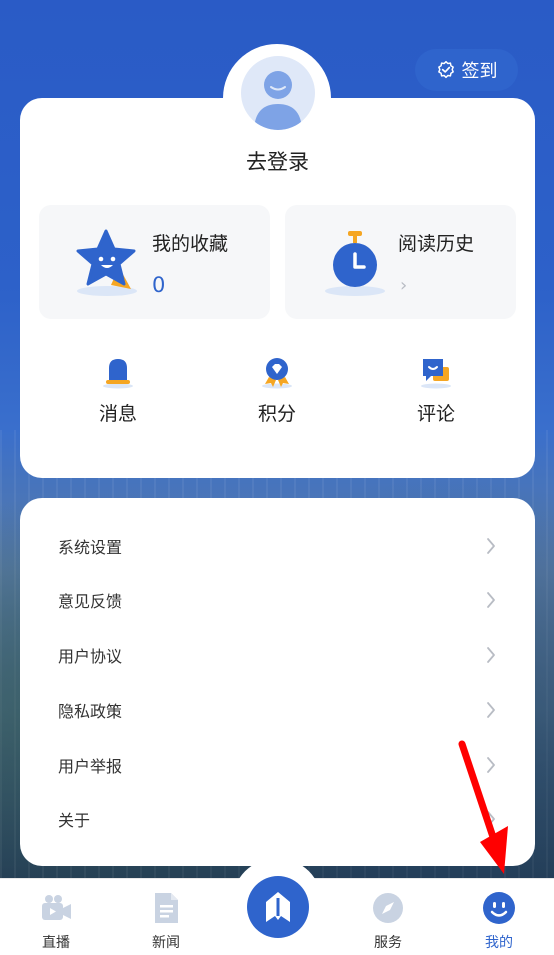 This screenshot has width=554, height=955. Describe the element at coordinates (276, 414) in the screenshot. I see `points-label: 积分` at that location.